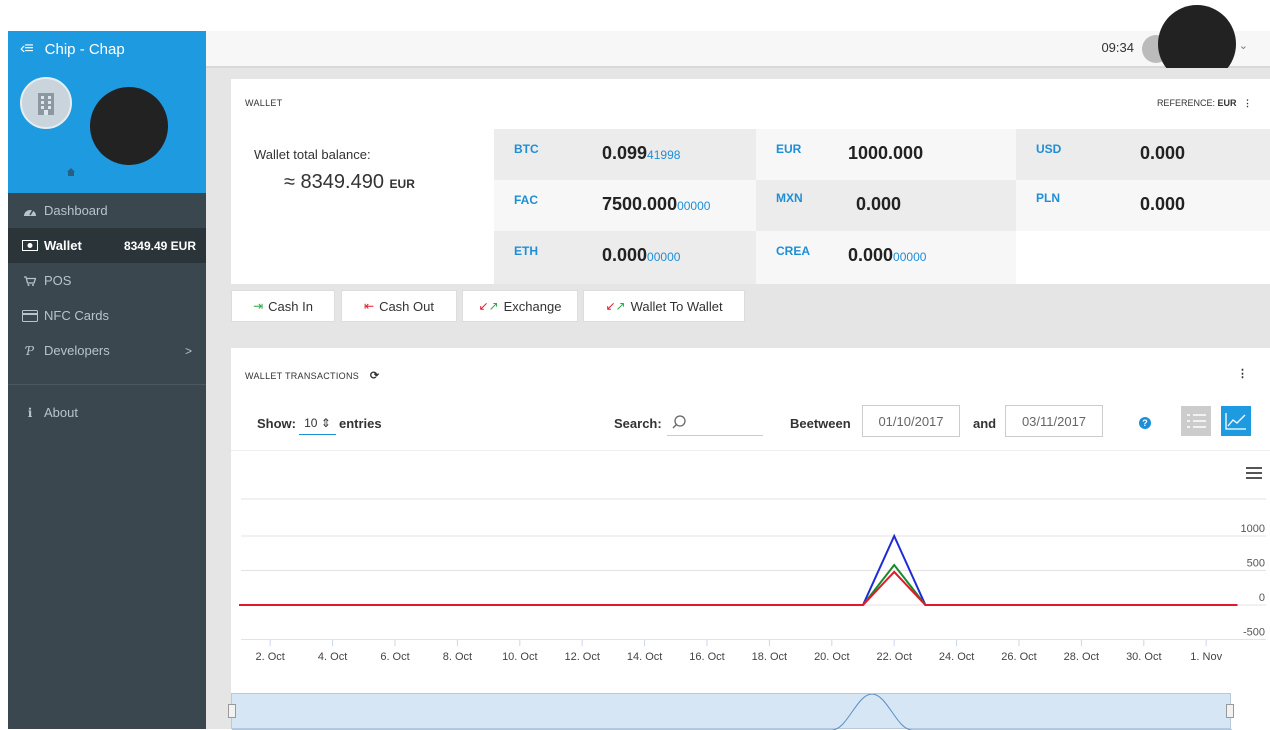 This screenshot has width=1270, height=730. What do you see at coordinates (1254, 633) in the screenshot?
I see `y-tick-label: -500` at bounding box center [1254, 633].